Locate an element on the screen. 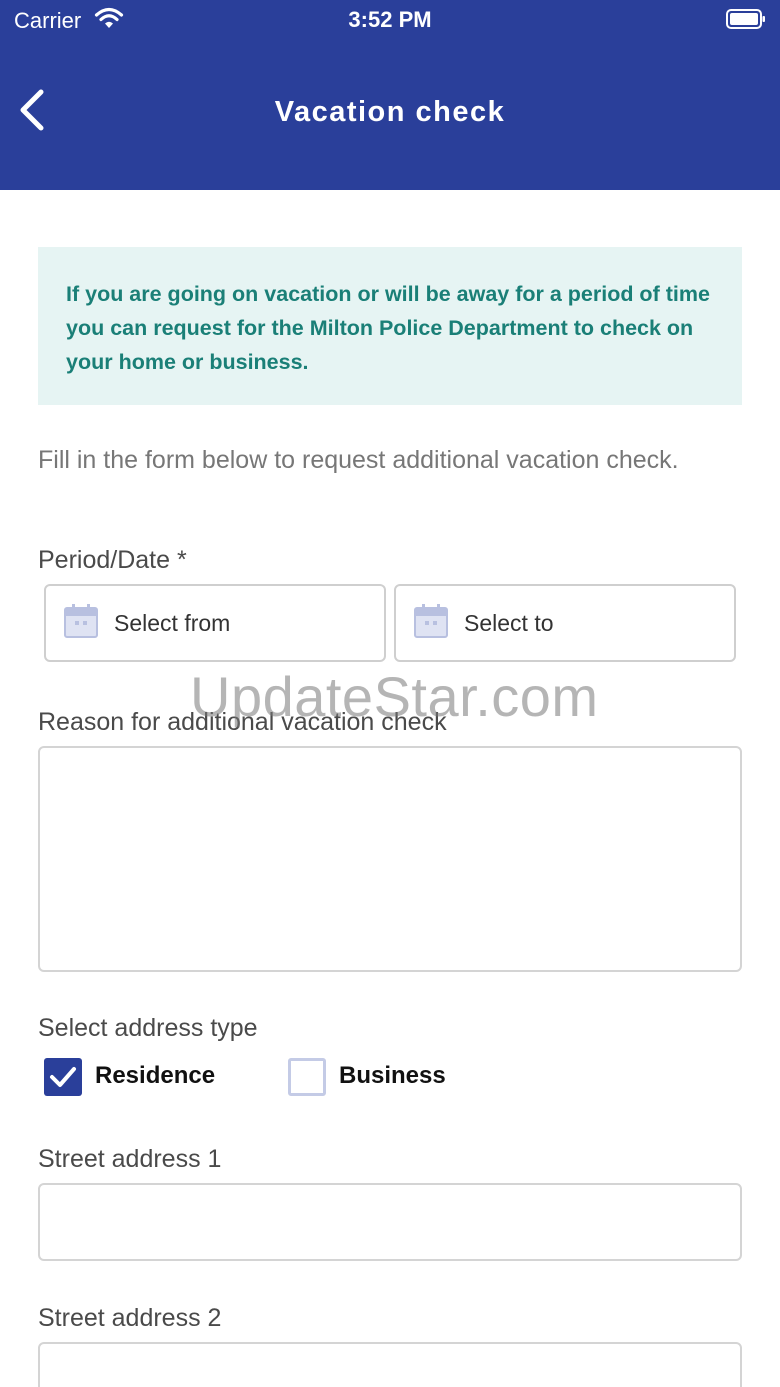 The height and width of the screenshot is (1387, 780). street2-label: Street address 2 is located at coordinates (130, 1318).